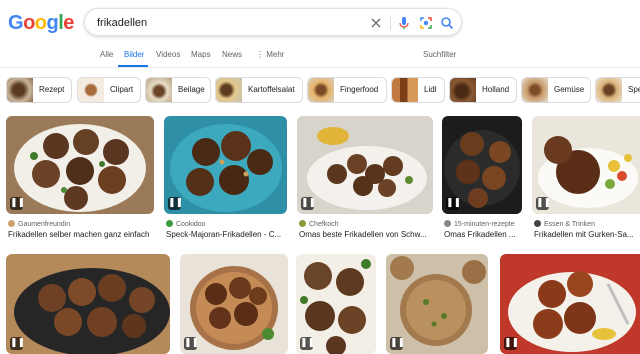 The image size is (640, 354). What do you see at coordinates (191, 89) in the screenshot?
I see `chip-label: Beilage` at bounding box center [191, 89].